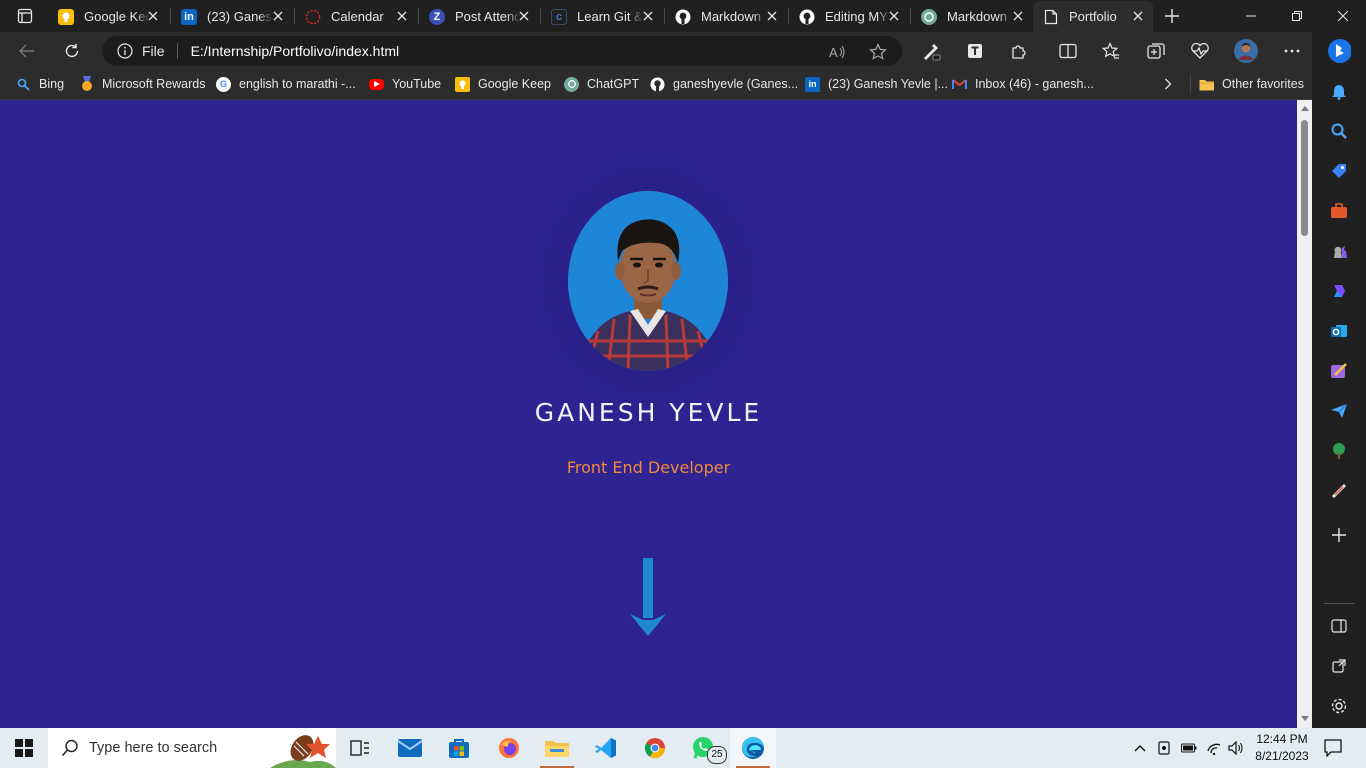  Describe the element at coordinates (1339, 535) in the screenshot. I see `add-sidebar-app-icon` at that location.